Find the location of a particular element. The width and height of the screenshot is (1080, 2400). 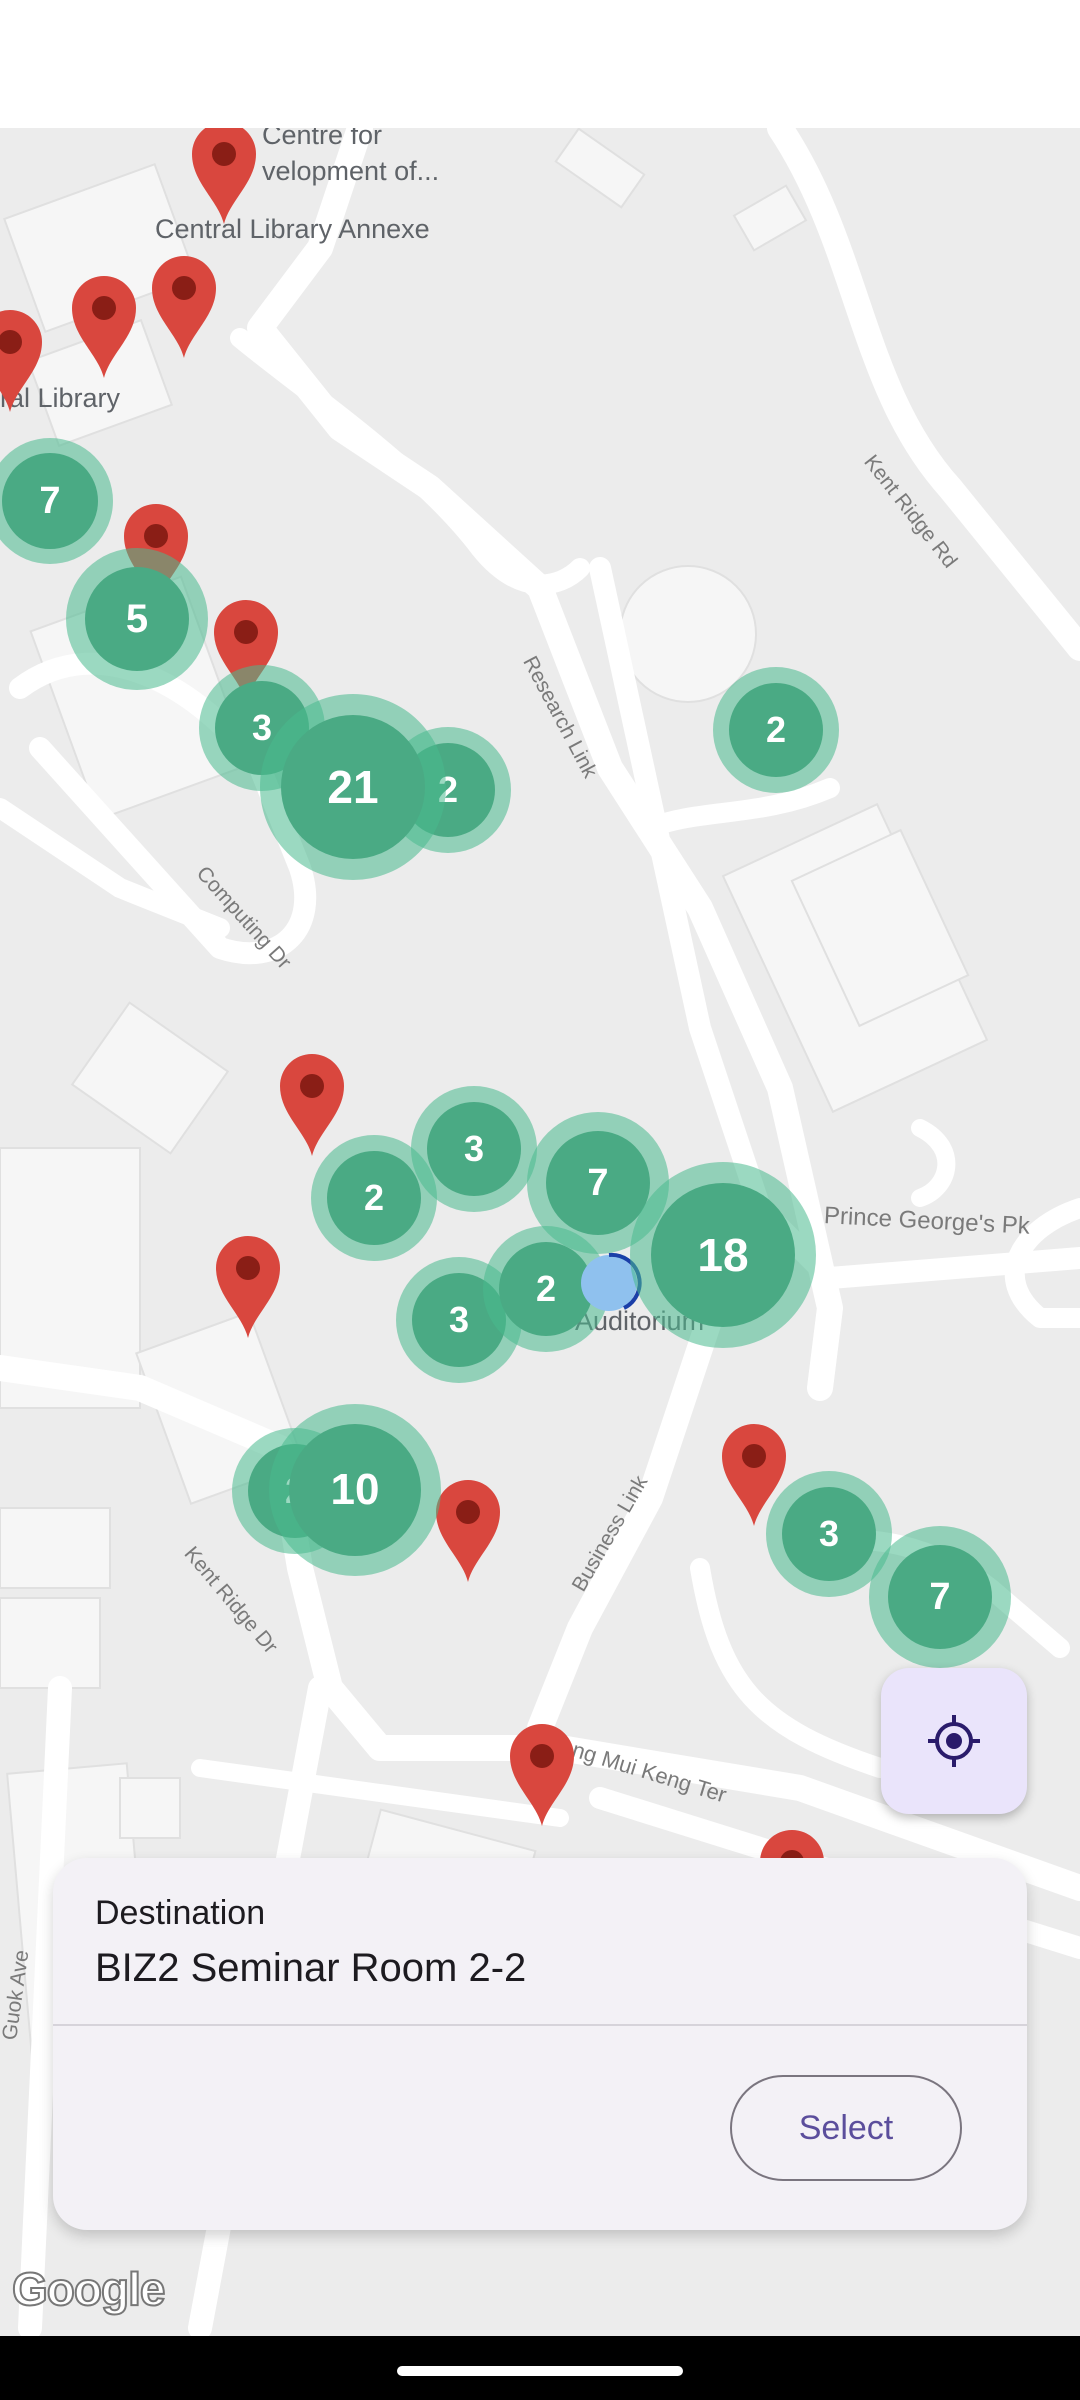

my-location-button is located at coordinates (954, 1741).